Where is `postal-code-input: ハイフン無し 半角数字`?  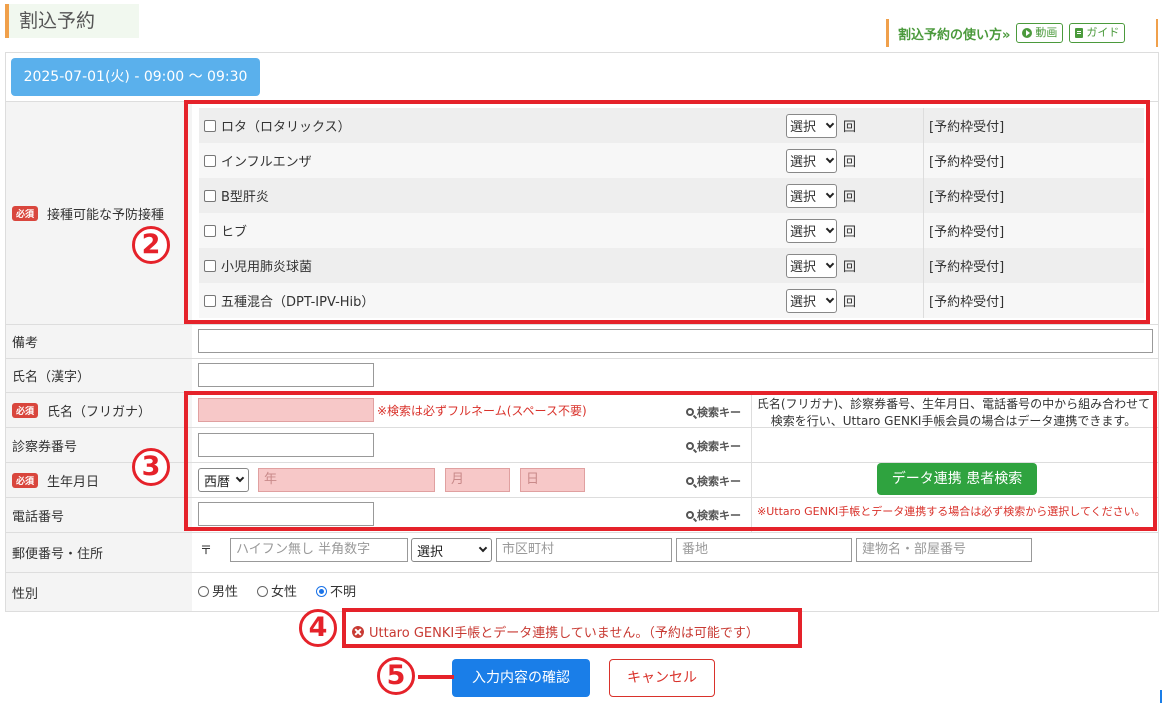
postal-code-input: ハイフン無し 半角数字 is located at coordinates (319, 550).